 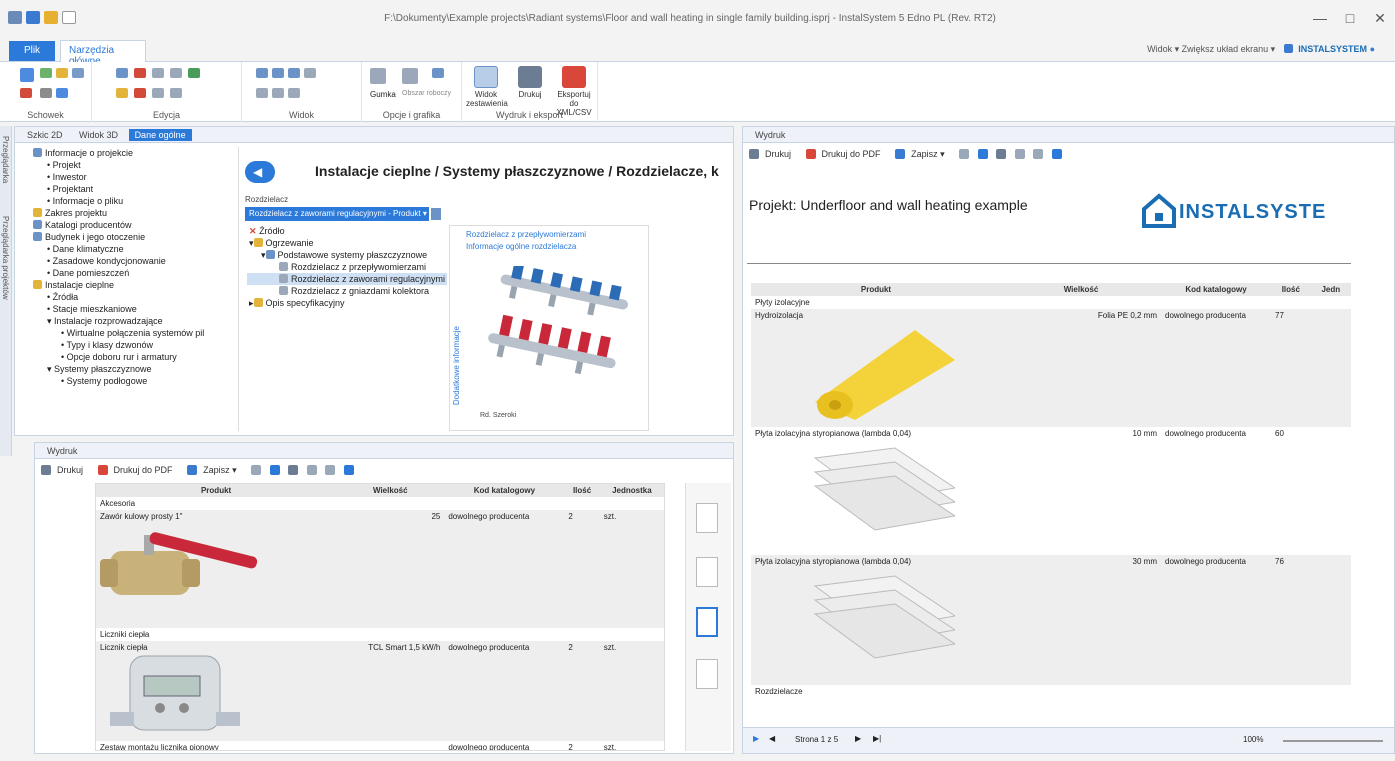 What do you see at coordinates (707, 622) in the screenshot?
I see `page-thumbnail-active` at bounding box center [707, 622].